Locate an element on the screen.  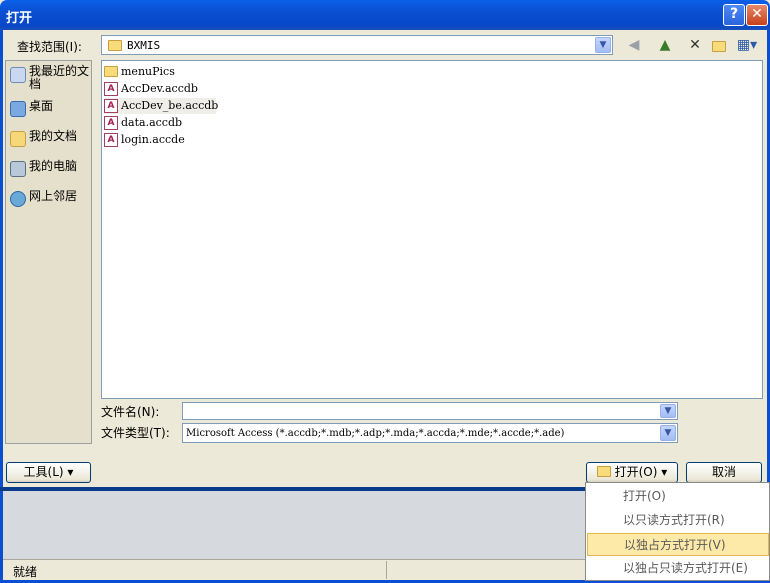
filetype-label: 文件类型(T): is located at coordinates (135, 433).